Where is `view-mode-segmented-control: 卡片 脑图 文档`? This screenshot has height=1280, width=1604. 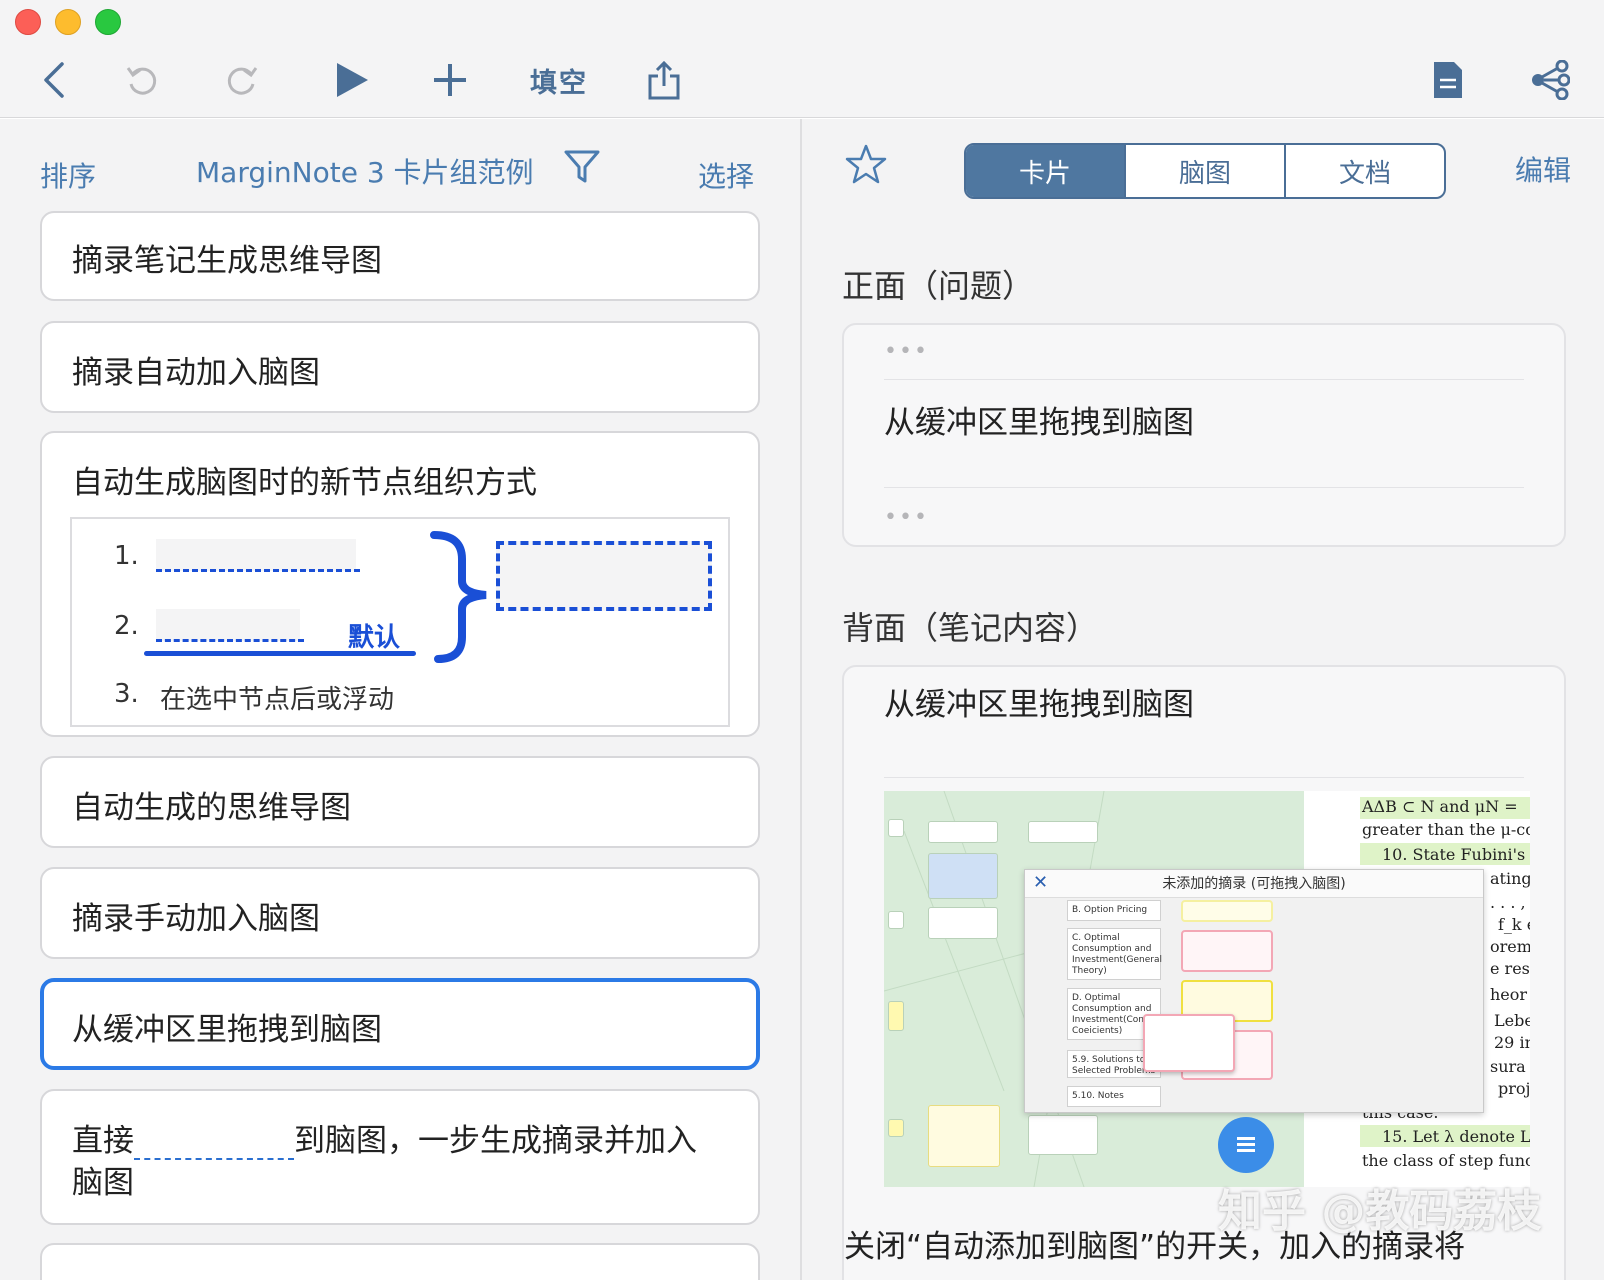
view-mode-segmented-control: 卡片 脑图 文档 is located at coordinates (1205, 171).